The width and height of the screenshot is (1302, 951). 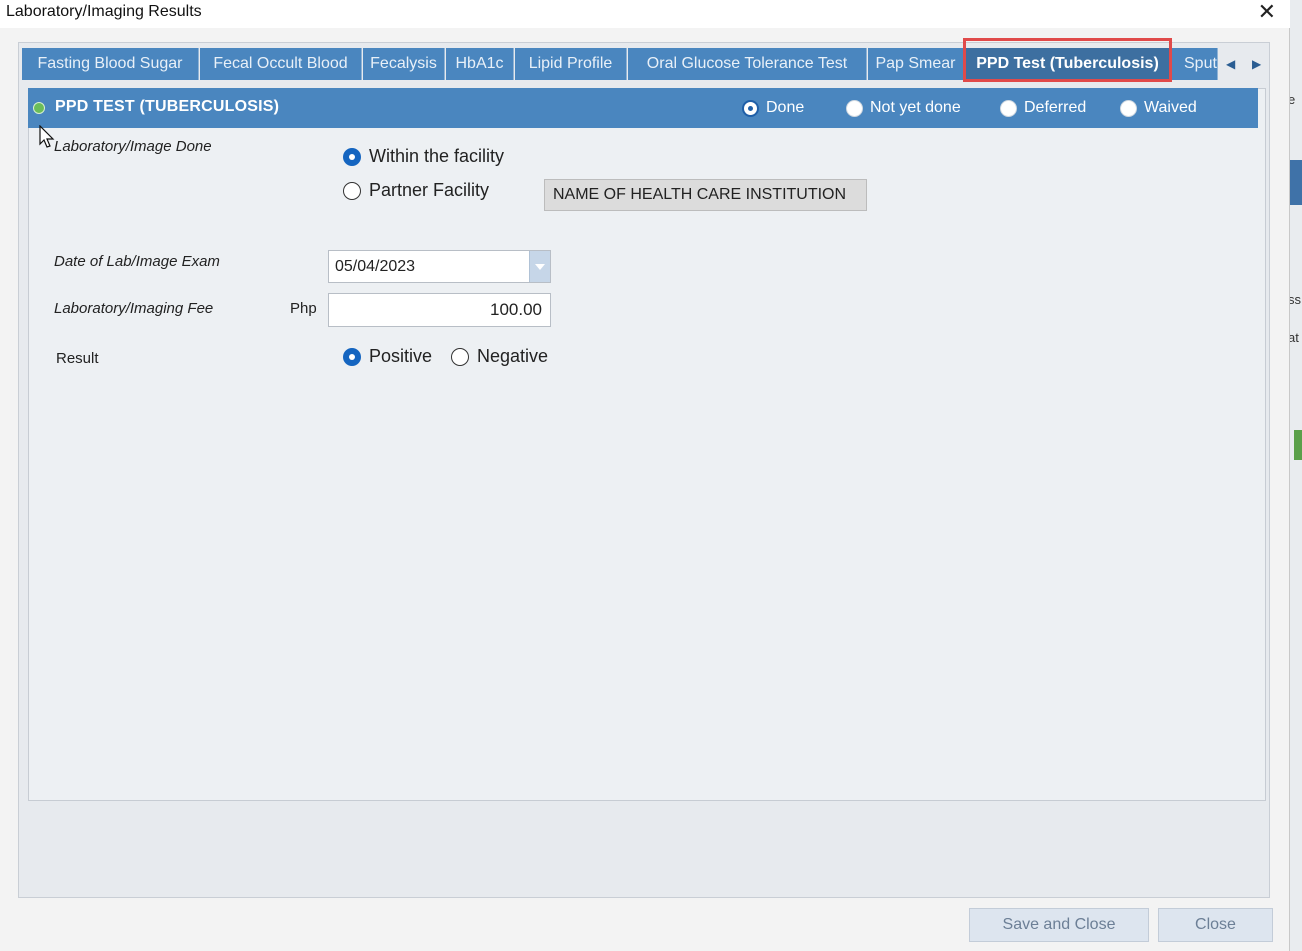 What do you see at coordinates (513, 356) in the screenshot?
I see `result-option-label: Negative` at bounding box center [513, 356].